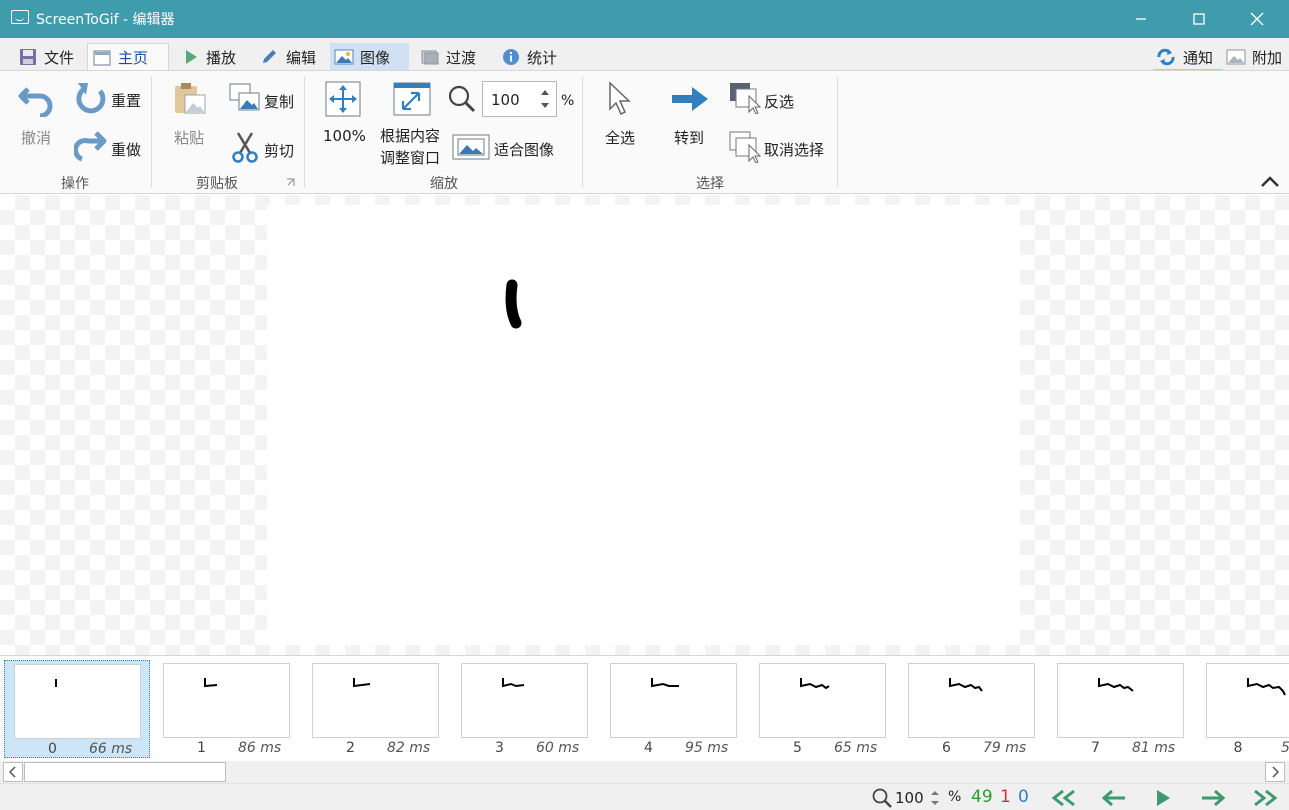 This screenshot has height=810, width=1289. What do you see at coordinates (1141, 19) in the screenshot?
I see `minimize-button` at bounding box center [1141, 19].